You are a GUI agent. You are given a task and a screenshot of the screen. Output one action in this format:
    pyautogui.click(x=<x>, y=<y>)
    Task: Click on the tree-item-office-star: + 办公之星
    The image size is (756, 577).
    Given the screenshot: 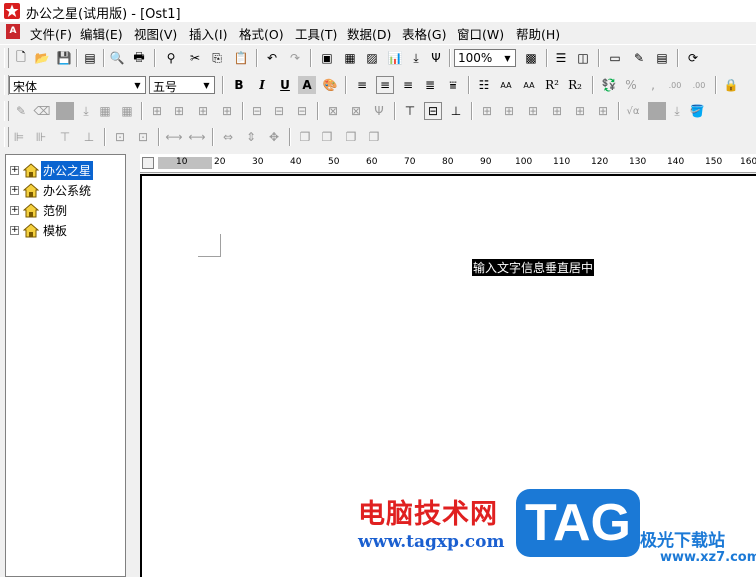 What is the action you would take?
    pyautogui.click(x=52, y=170)
    